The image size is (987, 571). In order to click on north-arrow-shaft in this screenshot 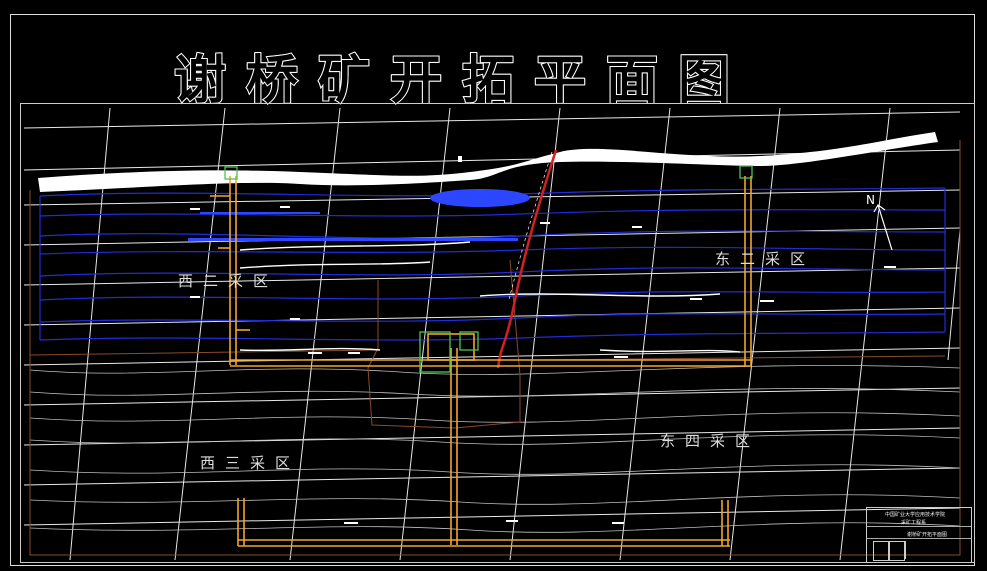, I will do `click(885, 227)`.